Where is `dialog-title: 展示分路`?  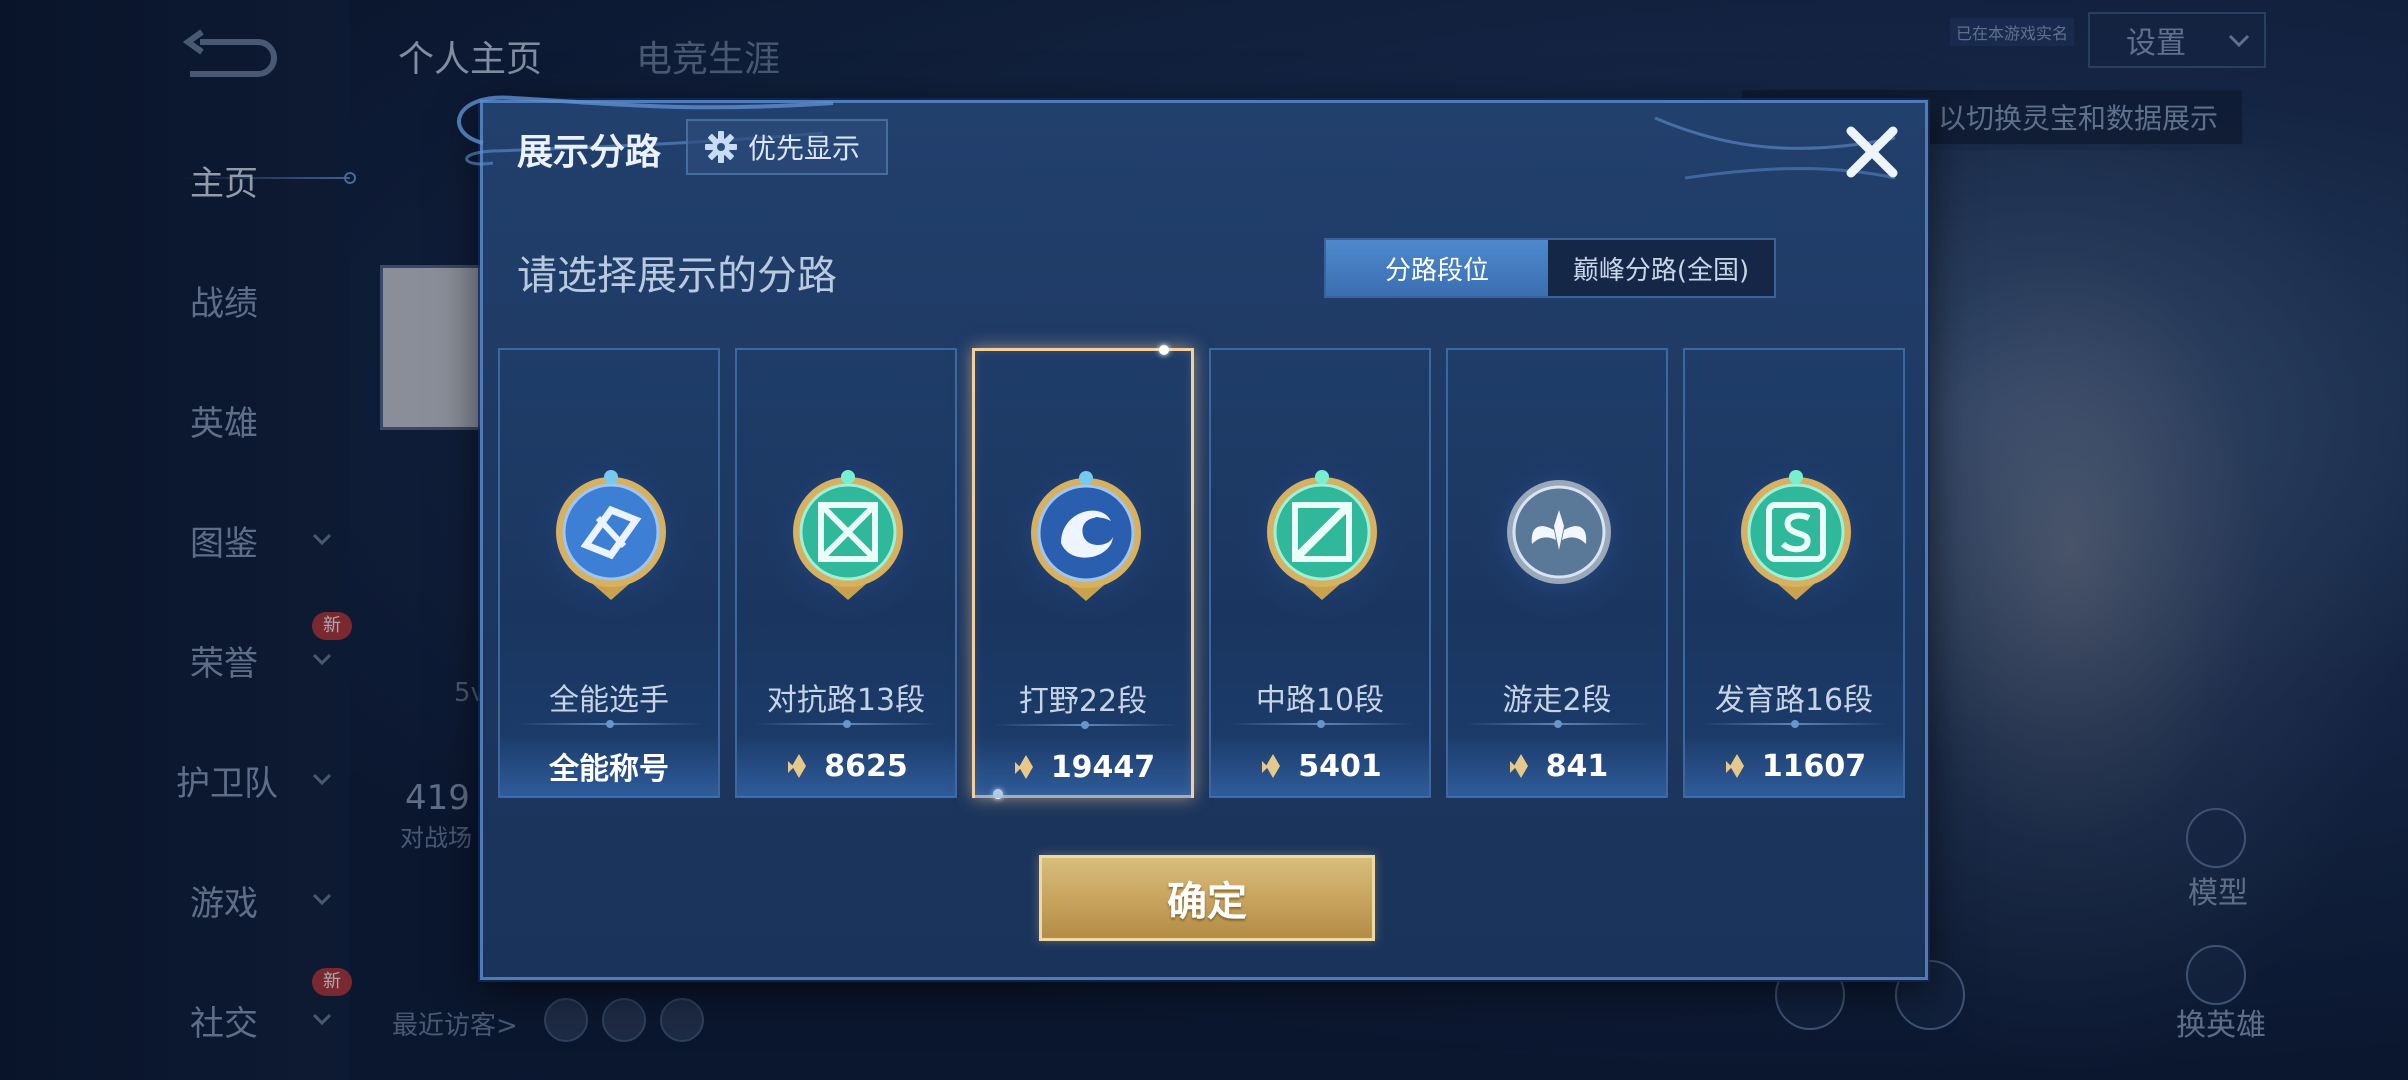 dialog-title: 展示分路 is located at coordinates (589, 152).